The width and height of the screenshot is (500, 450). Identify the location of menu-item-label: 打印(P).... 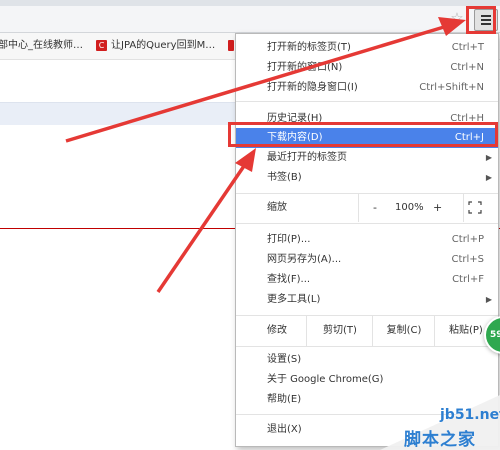
(289, 239).